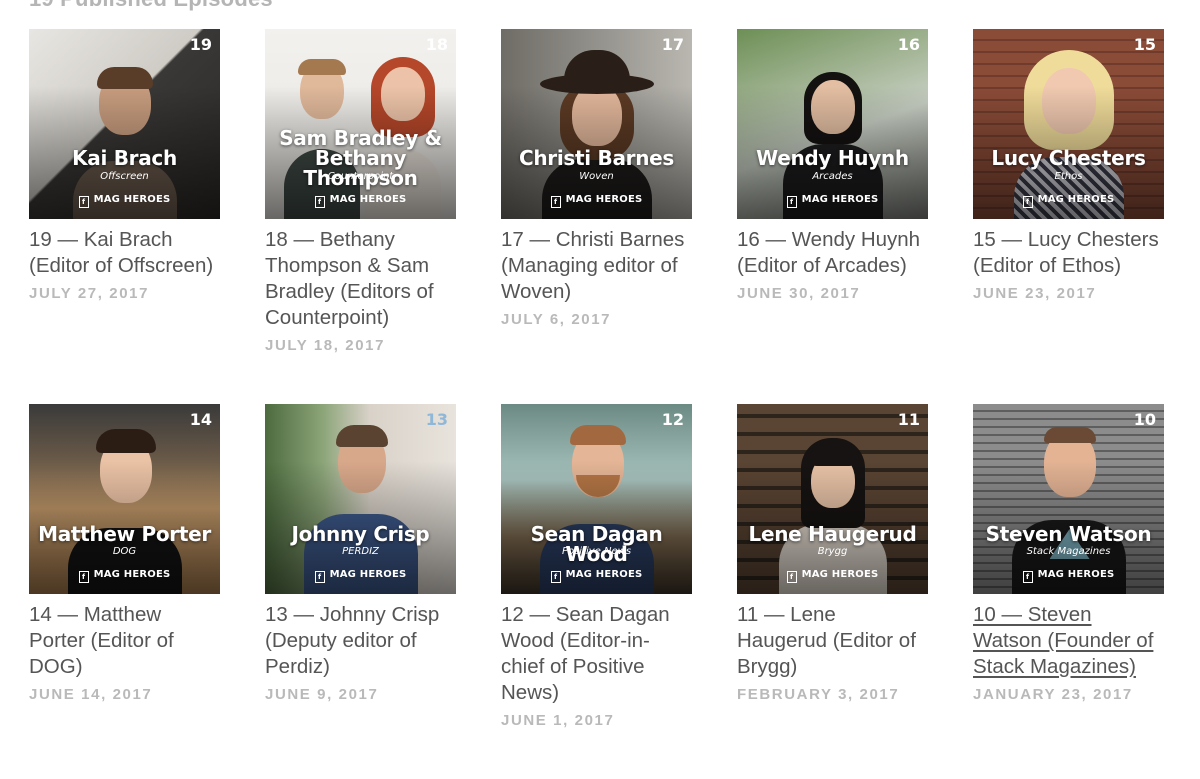 This screenshot has height=779, width=1200. Describe the element at coordinates (200, 419) in the screenshot. I see `episode-number: 14` at that location.